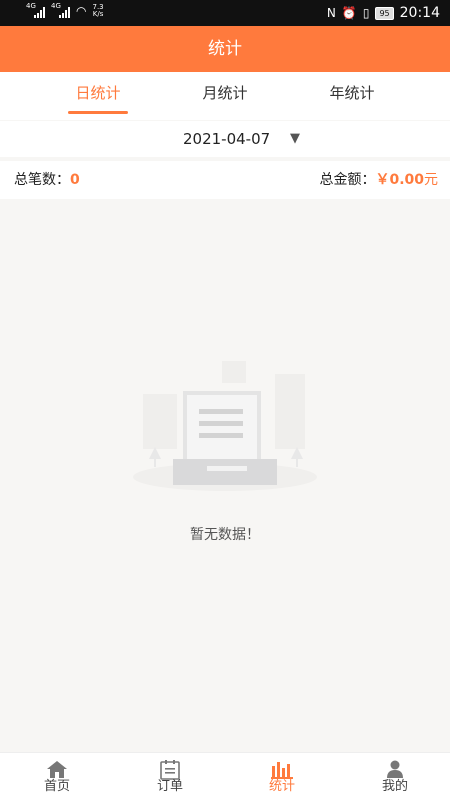 This screenshot has width=450, height=800. What do you see at coordinates (331, 13) in the screenshot?
I see `nfc-icon: N` at bounding box center [331, 13].